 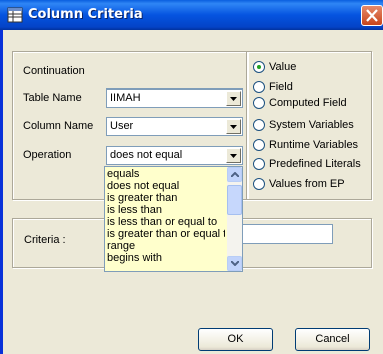 What do you see at coordinates (166, 246) in the screenshot?
I see `operation-option: range` at bounding box center [166, 246].